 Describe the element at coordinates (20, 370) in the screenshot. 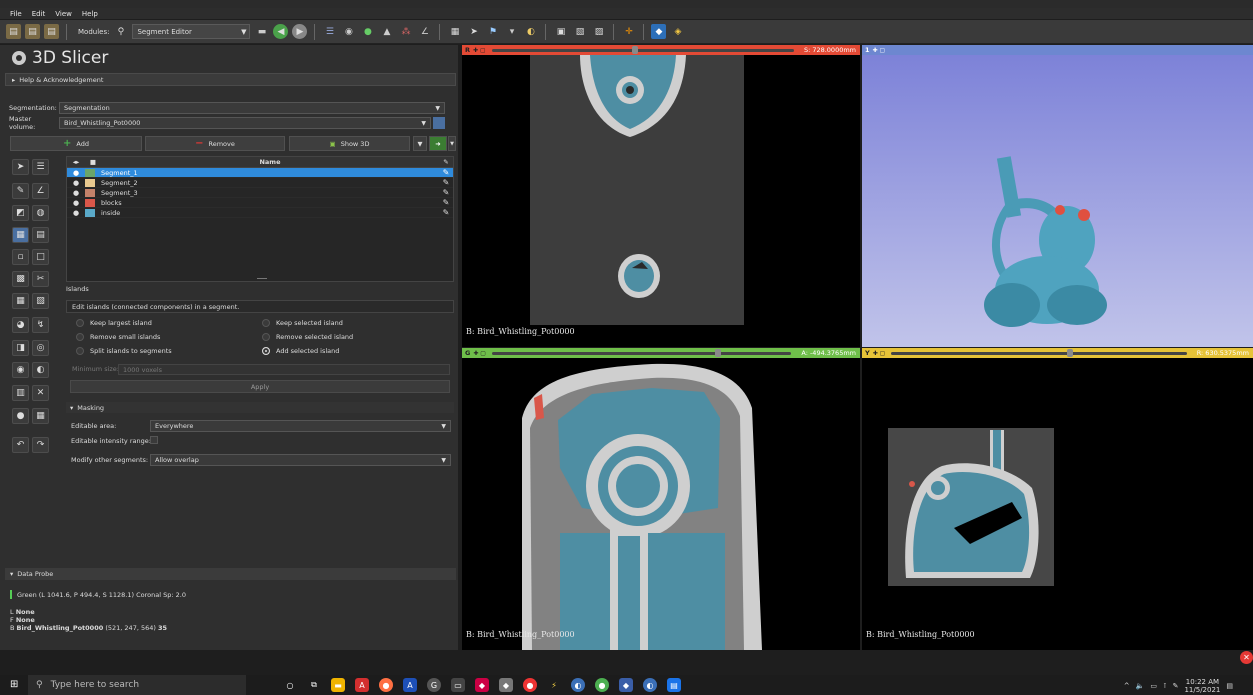

I see `engrave-tool-icon: ◉` at that location.